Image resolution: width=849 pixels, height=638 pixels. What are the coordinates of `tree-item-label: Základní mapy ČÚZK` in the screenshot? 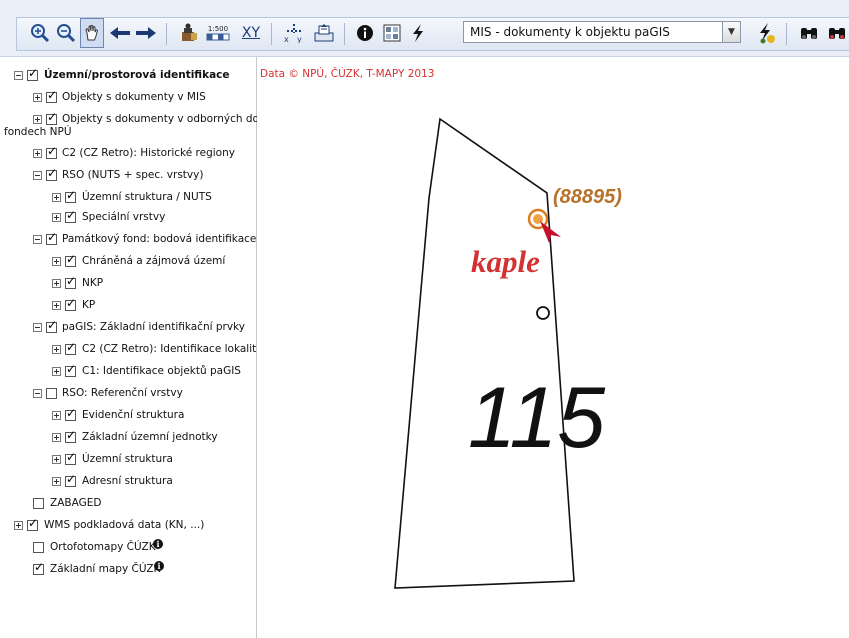 It's located at (105, 569).